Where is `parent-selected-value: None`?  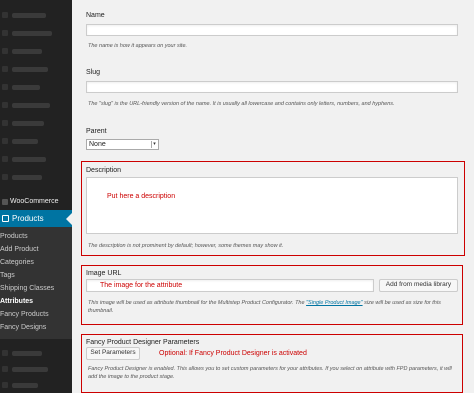
parent-selected-value: None is located at coordinates (97, 144).